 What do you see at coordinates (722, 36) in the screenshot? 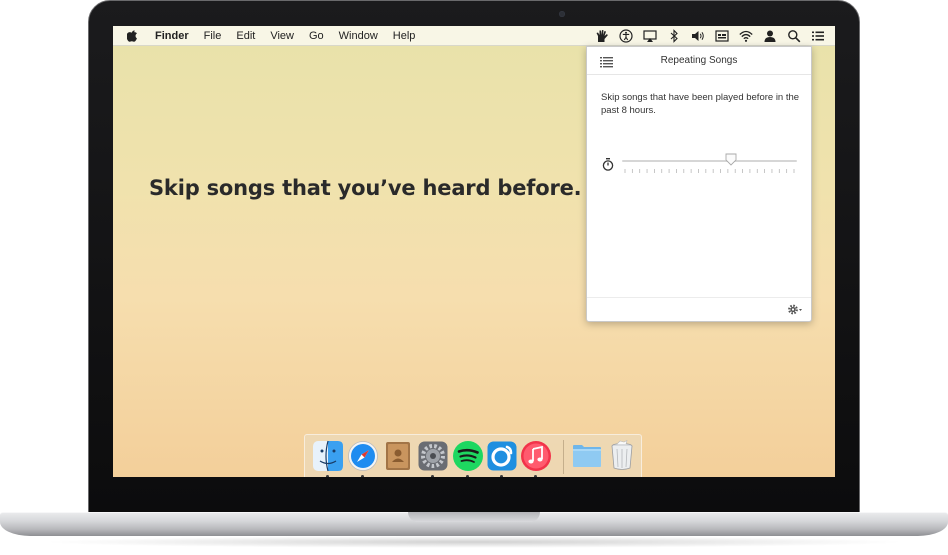
I see `input-menu-icon` at bounding box center [722, 36].